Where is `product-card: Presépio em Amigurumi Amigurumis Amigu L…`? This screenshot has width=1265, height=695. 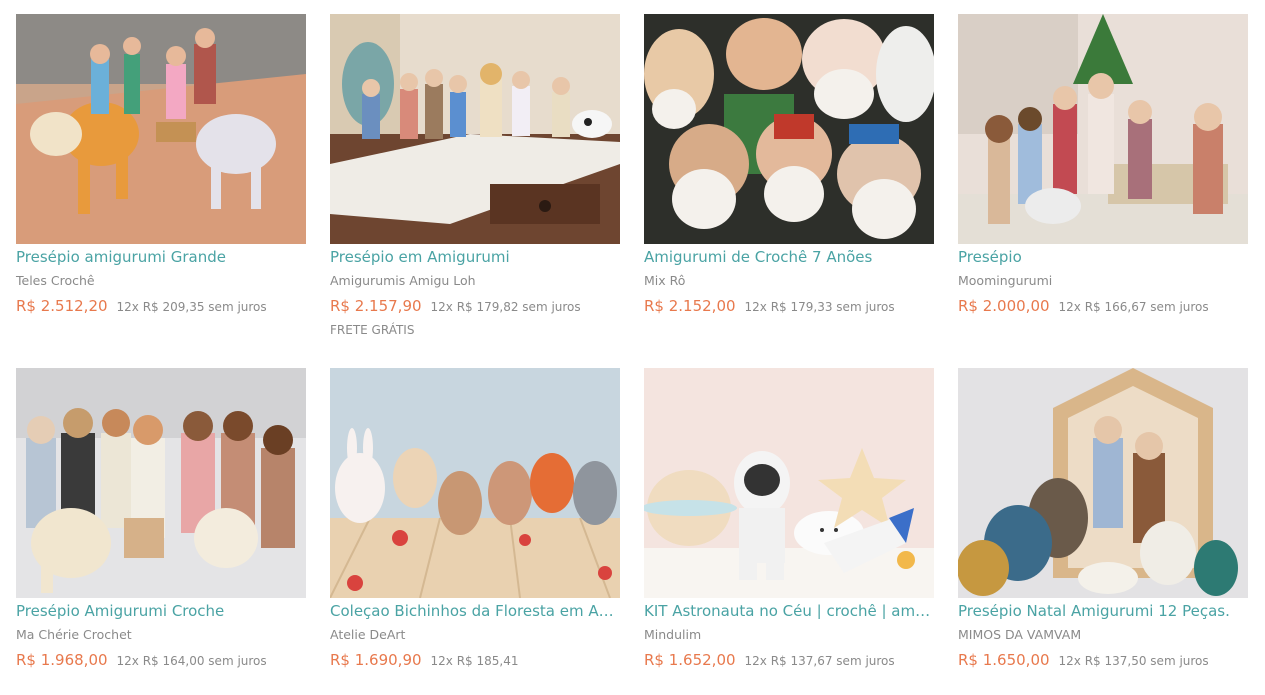
product-card: Presépio em Amigurumi Amigurumis Amigu L… is located at coordinates (475, 175).